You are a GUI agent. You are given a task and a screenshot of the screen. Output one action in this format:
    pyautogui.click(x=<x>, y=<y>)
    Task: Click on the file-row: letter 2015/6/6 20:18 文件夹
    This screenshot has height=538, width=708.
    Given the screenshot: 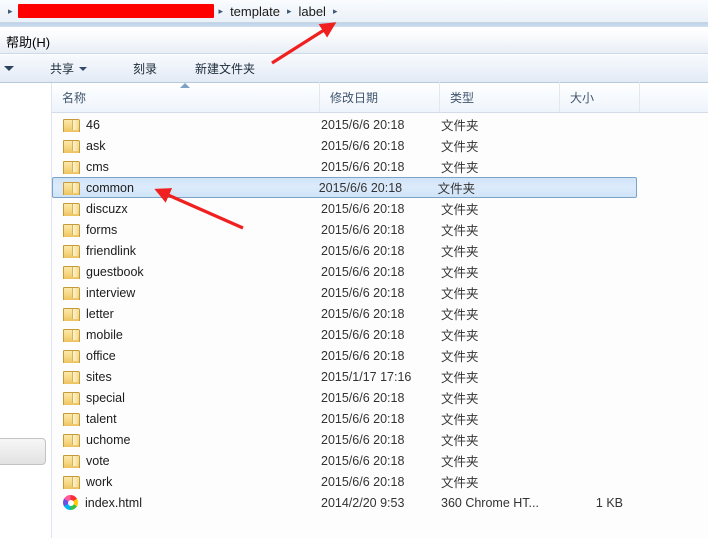 What is the action you would take?
    pyautogui.click(x=380, y=313)
    